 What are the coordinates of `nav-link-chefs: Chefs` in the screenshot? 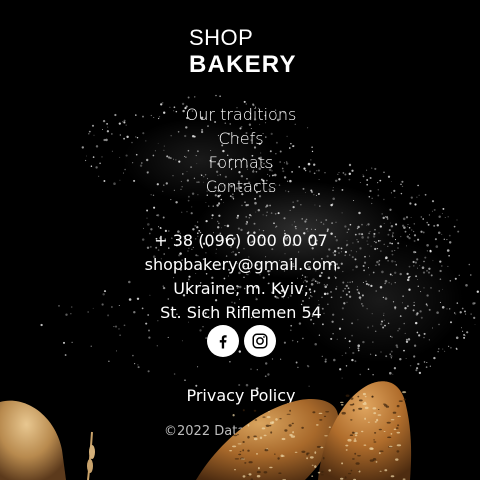 It's located at (240, 139).